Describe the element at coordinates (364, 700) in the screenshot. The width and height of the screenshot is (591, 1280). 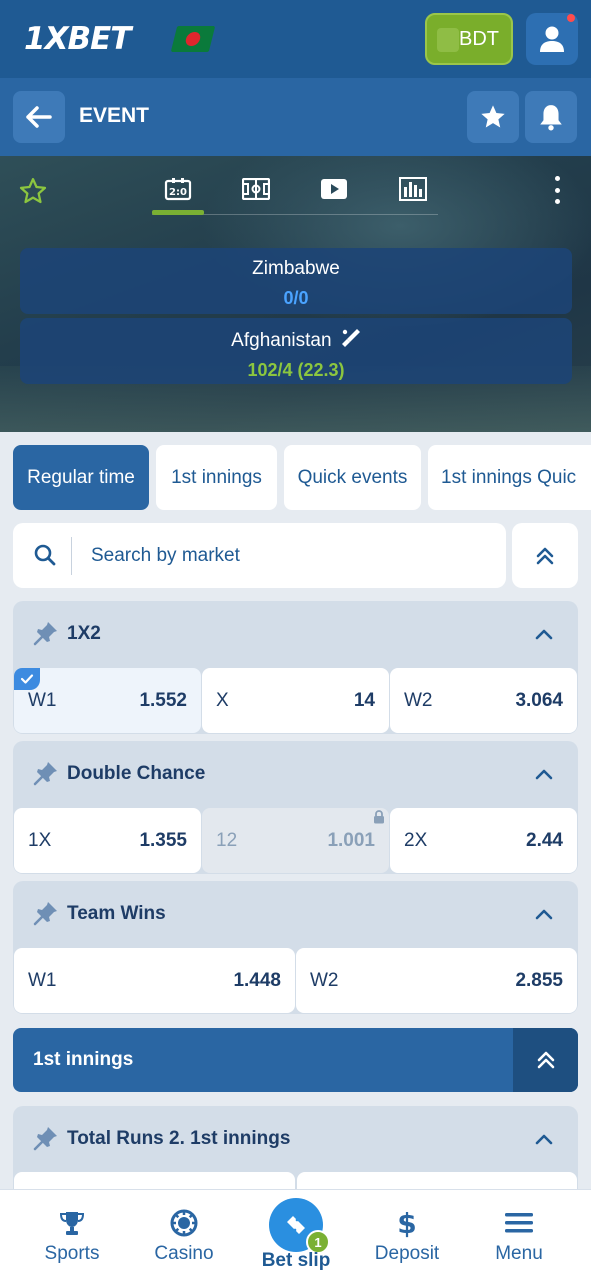
I see `odd-value: 14` at that location.